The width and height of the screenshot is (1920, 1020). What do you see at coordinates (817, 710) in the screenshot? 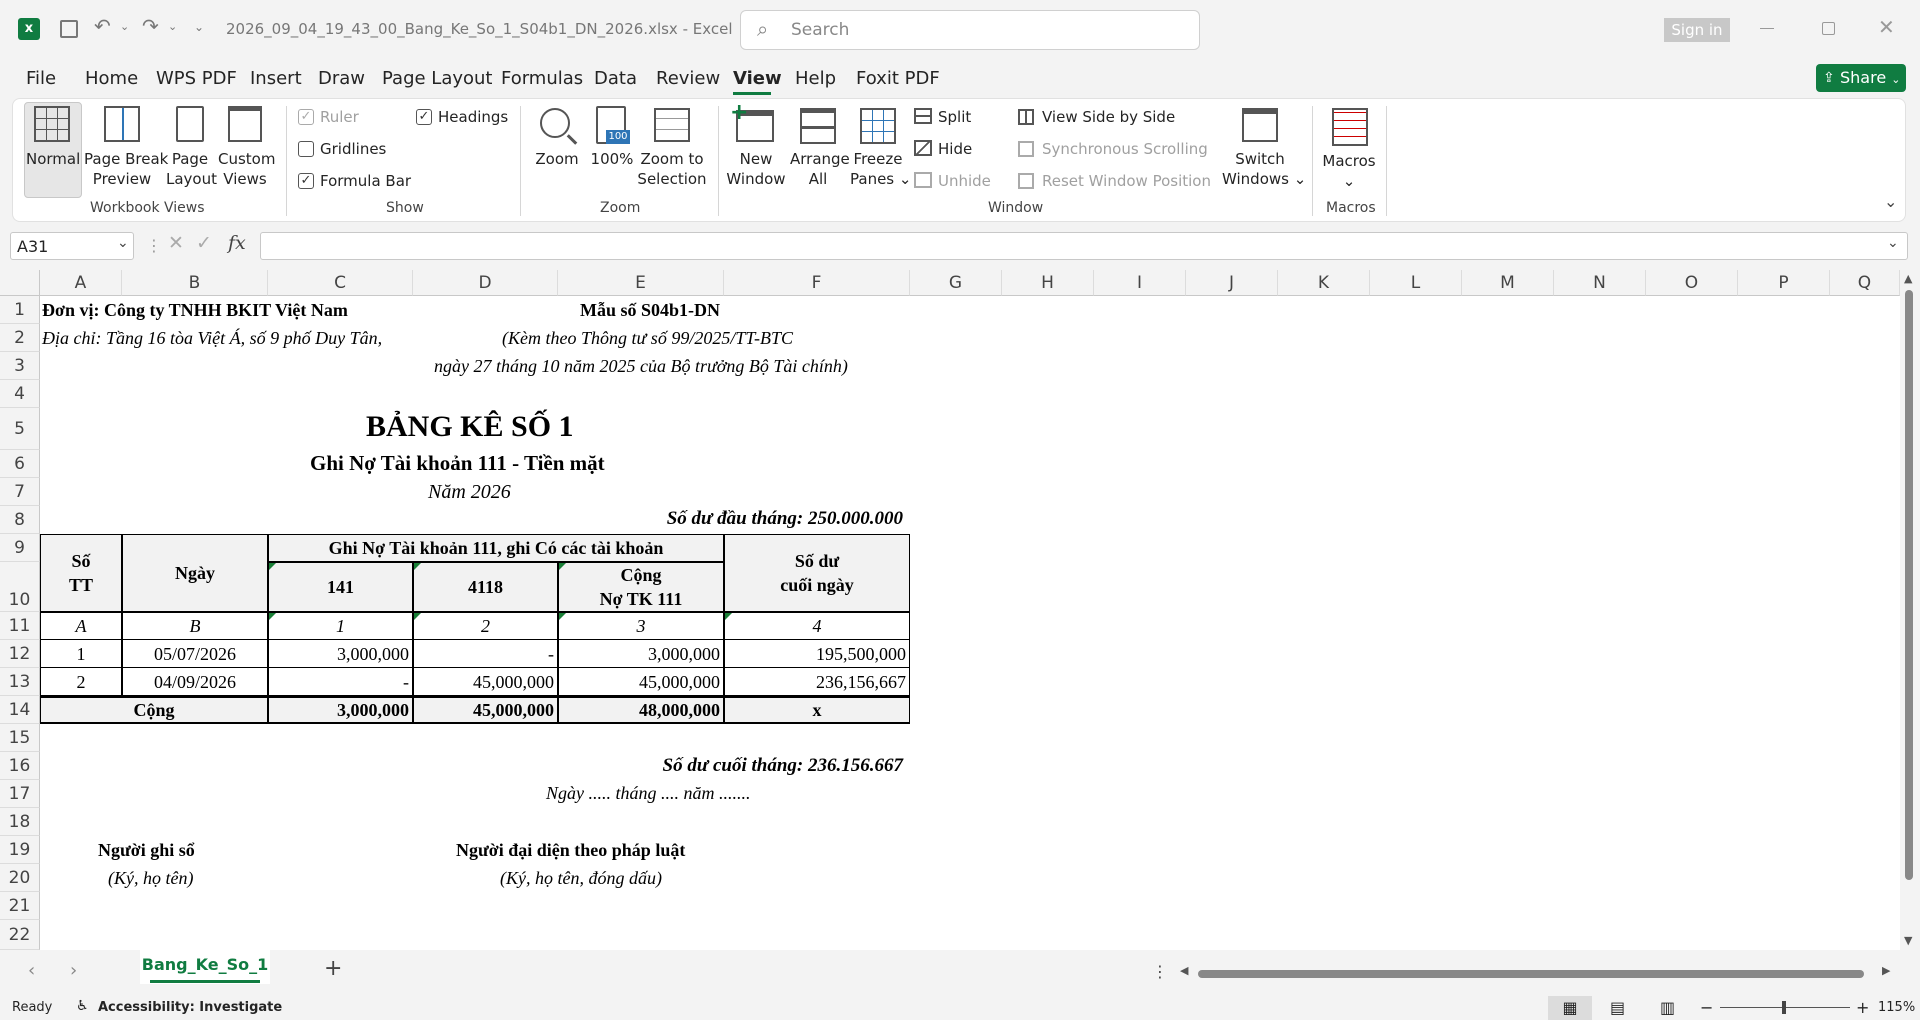
I see `total-cell: x` at bounding box center [817, 710].